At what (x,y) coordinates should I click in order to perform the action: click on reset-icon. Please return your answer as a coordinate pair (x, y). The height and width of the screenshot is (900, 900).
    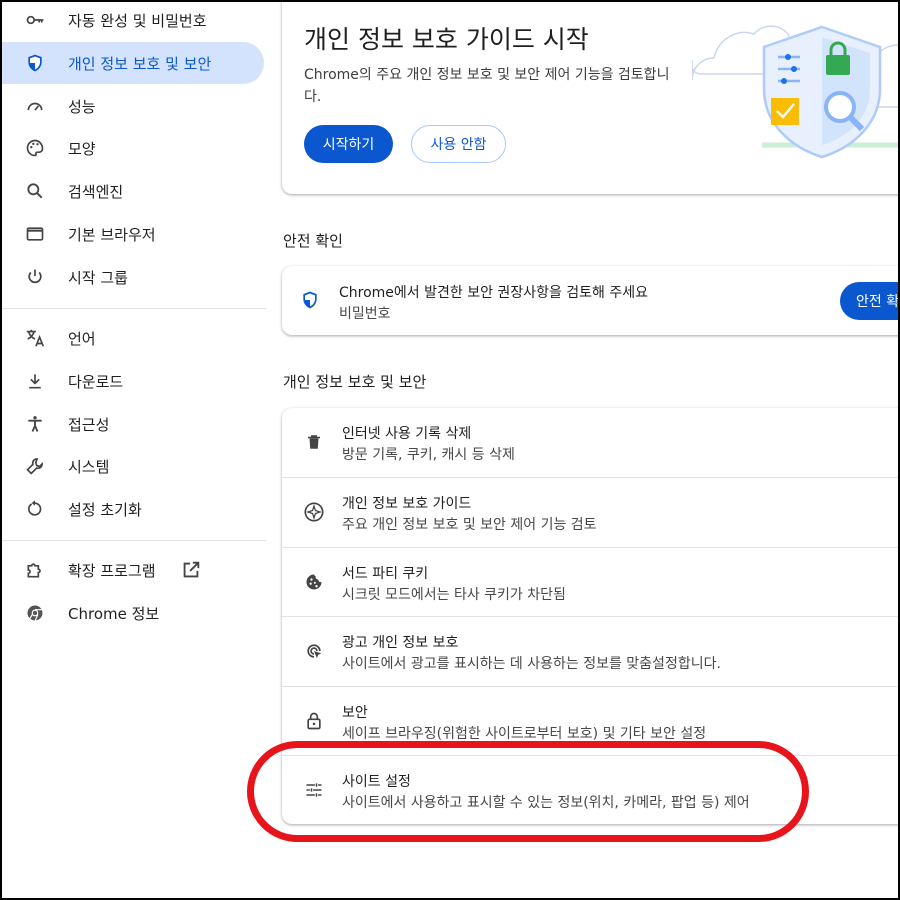
    Looking at the image, I should click on (35, 509).